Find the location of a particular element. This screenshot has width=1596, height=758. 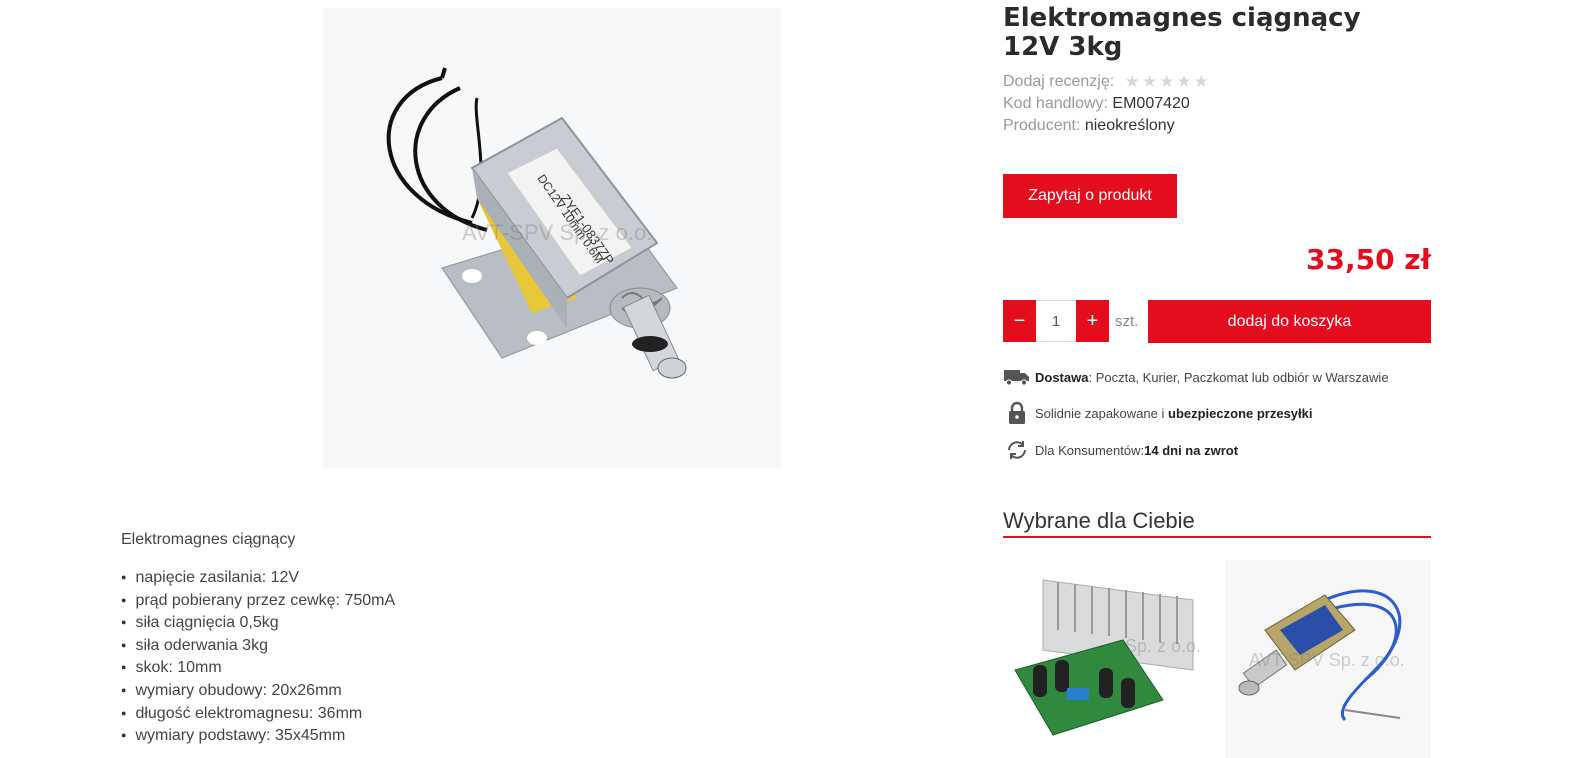

spec-item: napięcie zasilania: 12V is located at coordinates (258, 577).